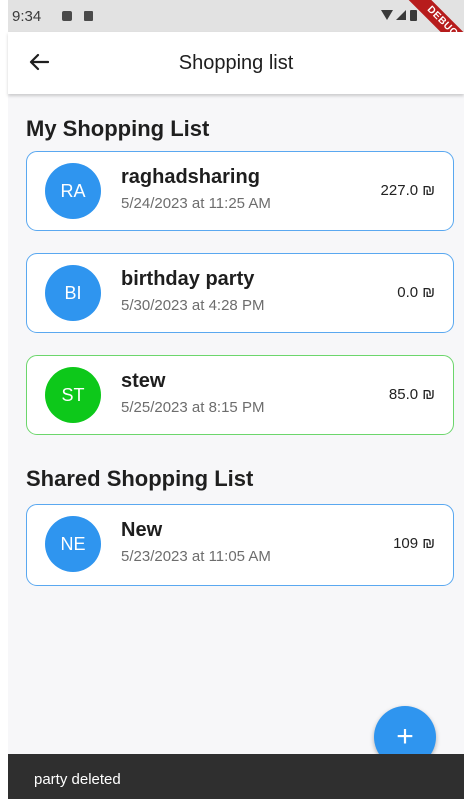  I want to click on signal-battery-icons, so click(400, 16).